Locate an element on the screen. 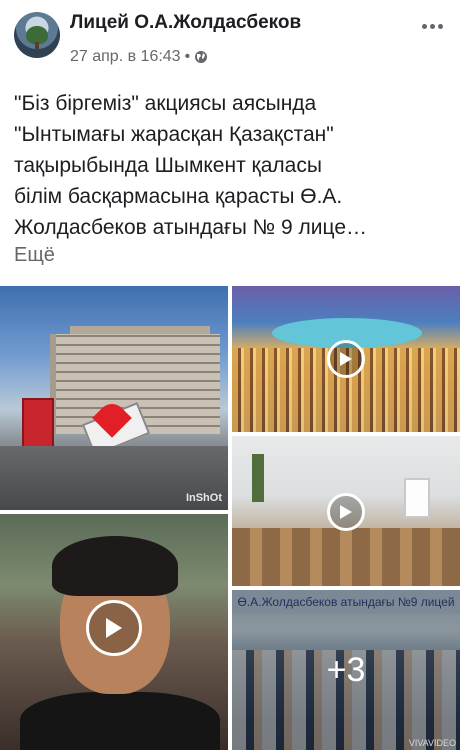 This screenshot has width=460, height=750. inshot-watermark: InShOt is located at coordinates (203, 498).